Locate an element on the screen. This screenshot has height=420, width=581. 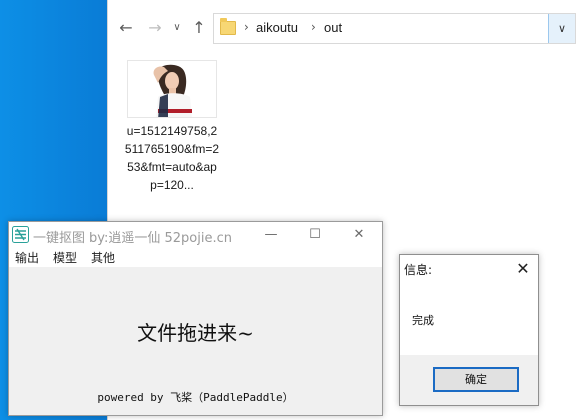
breadcrumb-aikoutu: aikoutu is located at coordinates (277, 27).